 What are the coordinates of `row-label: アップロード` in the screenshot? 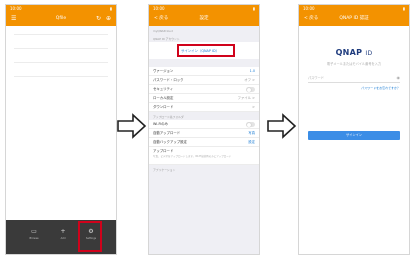 It's located at (163, 151).